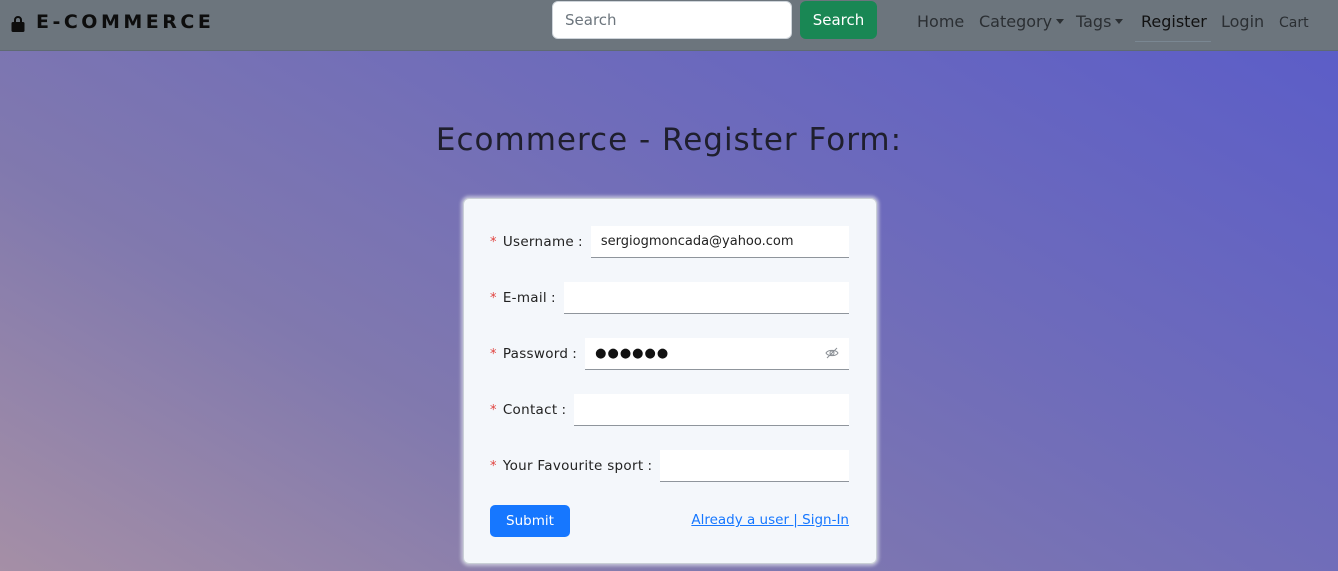 This screenshot has width=1338, height=571. I want to click on submit-button: Submit, so click(530, 521).